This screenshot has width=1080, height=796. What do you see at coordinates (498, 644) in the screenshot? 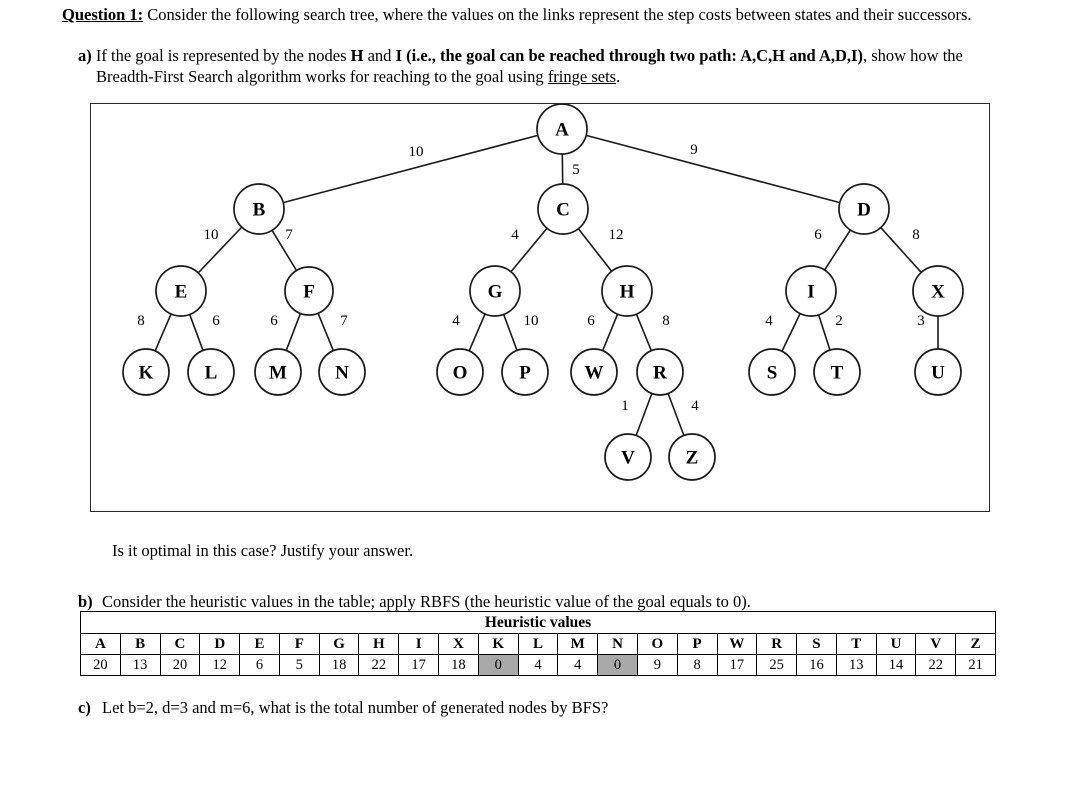
I see `heuristic-header-K: K` at bounding box center [498, 644].